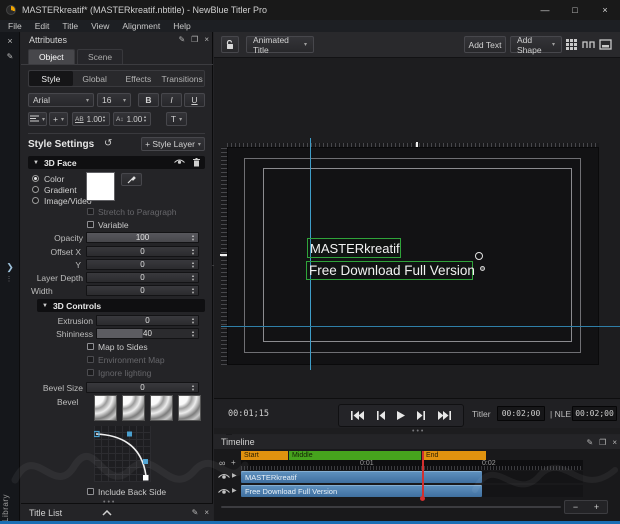  What do you see at coordinates (571, 44) in the screenshot?
I see `grid-view-button` at bounding box center [571, 44].